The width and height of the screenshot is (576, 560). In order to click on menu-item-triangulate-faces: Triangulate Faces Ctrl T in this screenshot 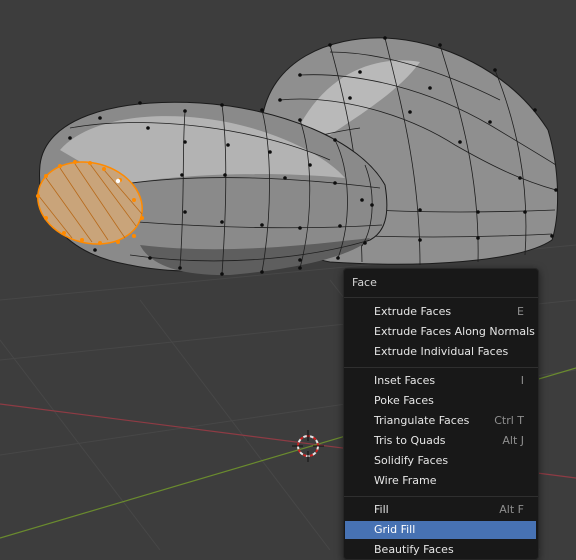, I will do `click(440, 421)`.